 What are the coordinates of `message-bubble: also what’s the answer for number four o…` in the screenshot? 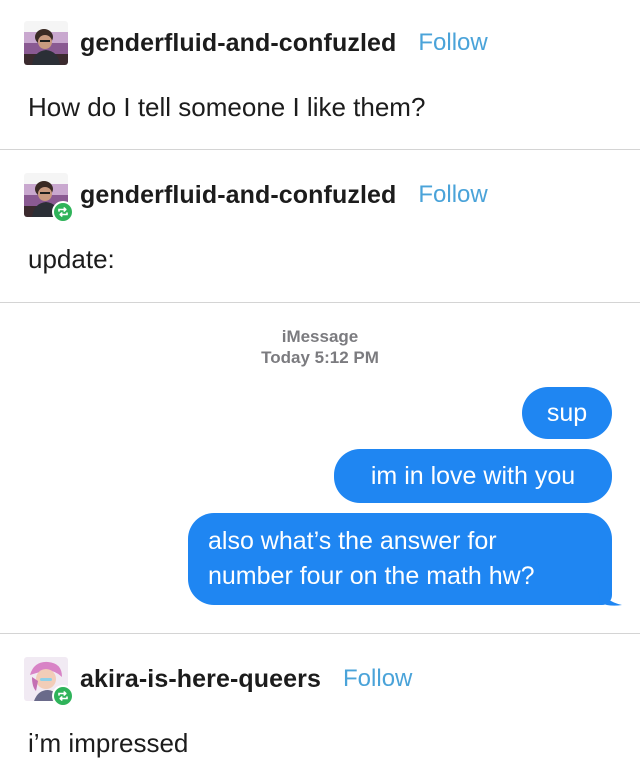 It's located at (400, 559).